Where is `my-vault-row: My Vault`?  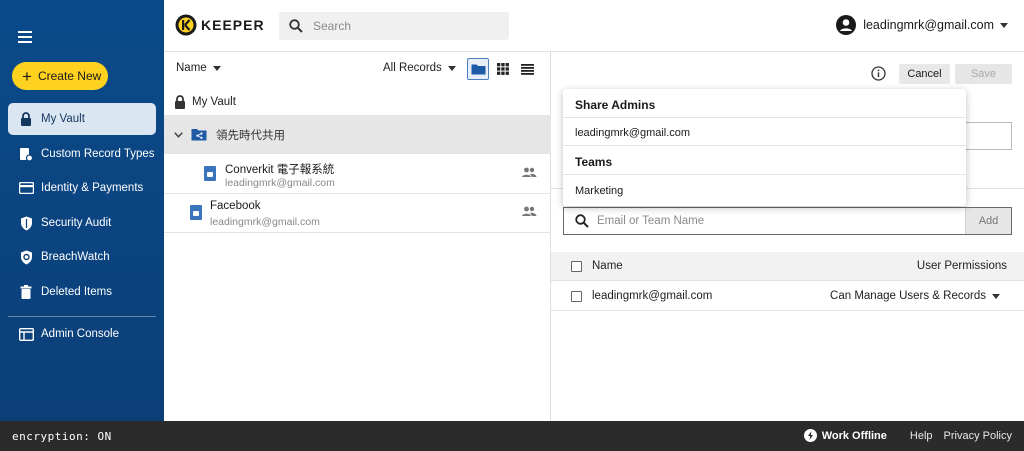 my-vault-row: My Vault is located at coordinates (357, 102).